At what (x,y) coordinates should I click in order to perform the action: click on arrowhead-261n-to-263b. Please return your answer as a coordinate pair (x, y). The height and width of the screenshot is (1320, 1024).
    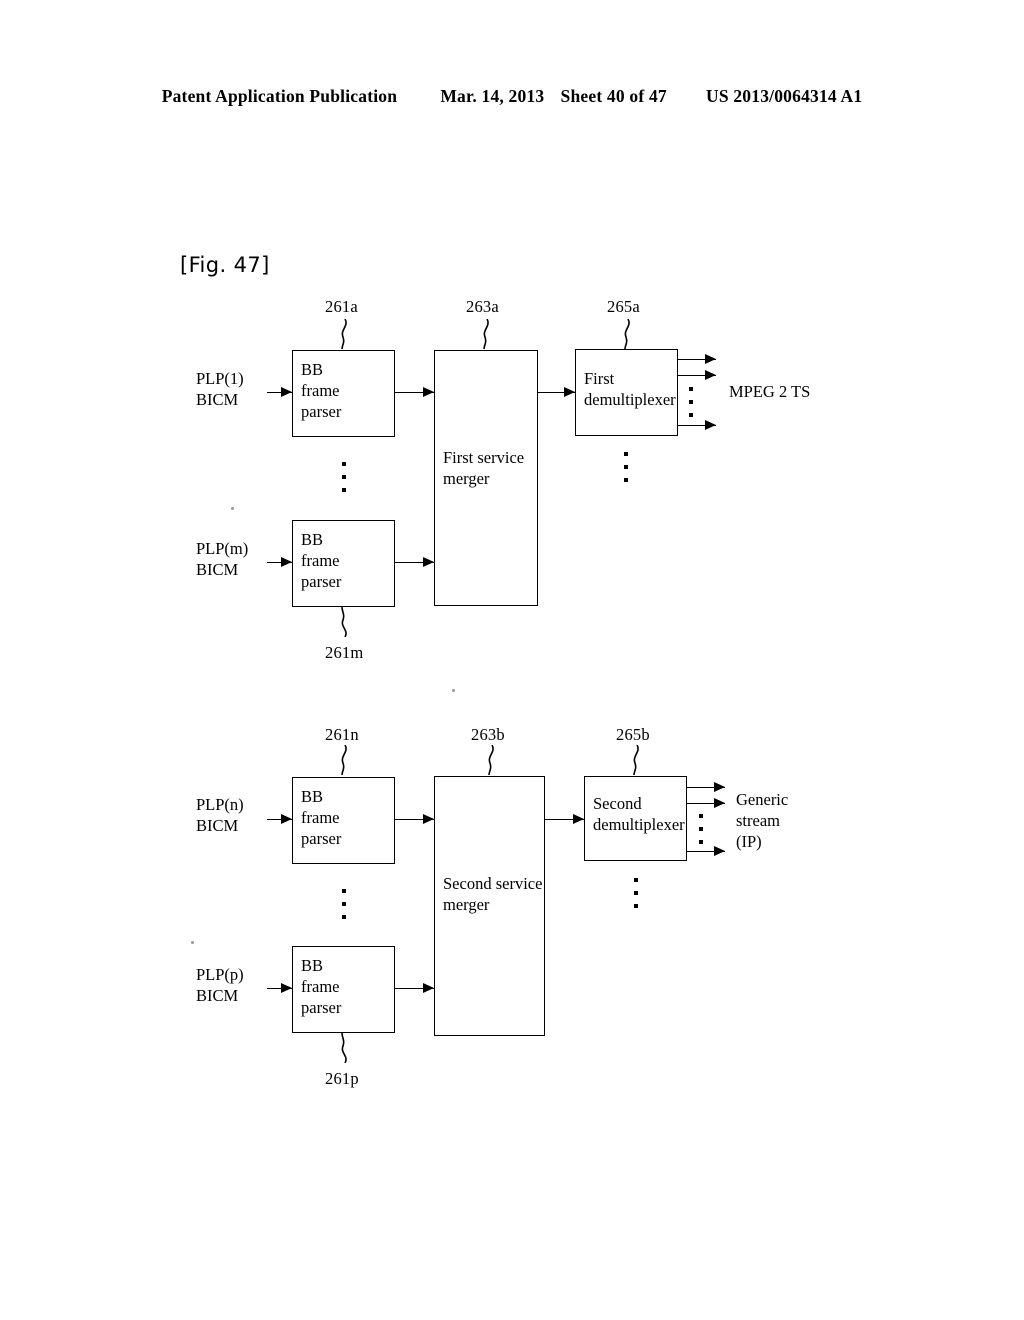
    Looking at the image, I should click on (428, 819).